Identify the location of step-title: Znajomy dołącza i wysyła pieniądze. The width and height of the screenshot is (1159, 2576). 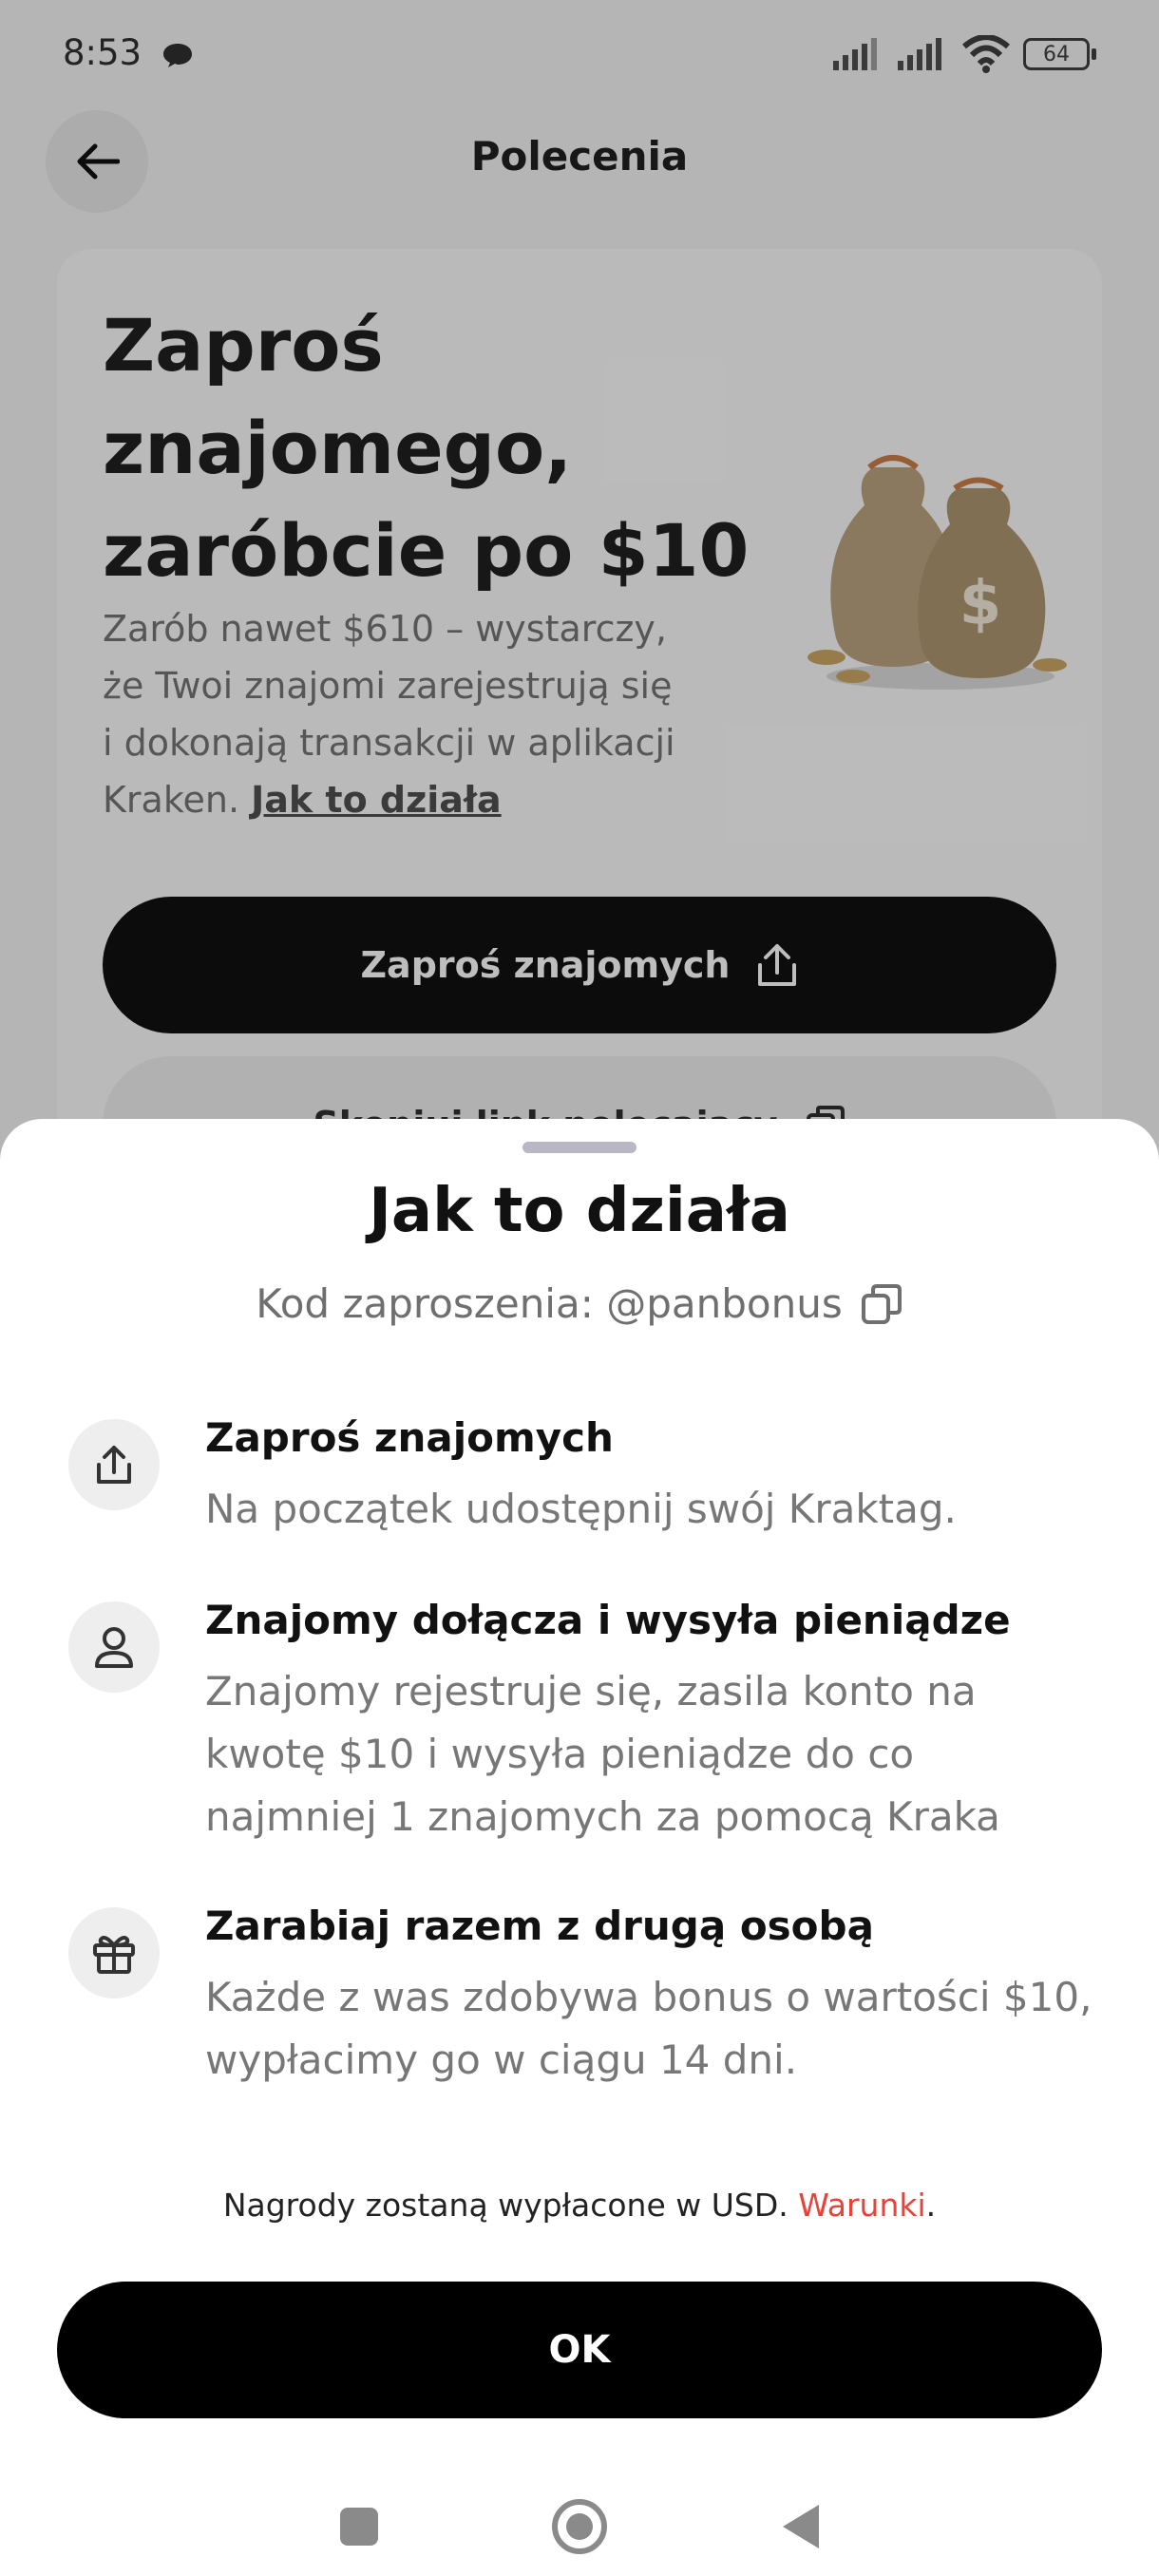
(608, 1620).